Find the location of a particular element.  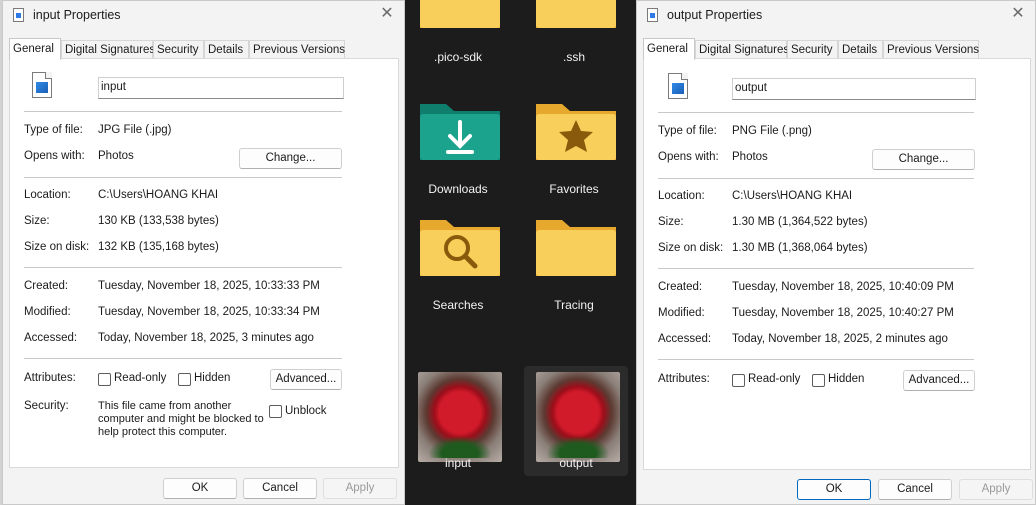

readonly-label: Read-only is located at coordinates (140, 378).